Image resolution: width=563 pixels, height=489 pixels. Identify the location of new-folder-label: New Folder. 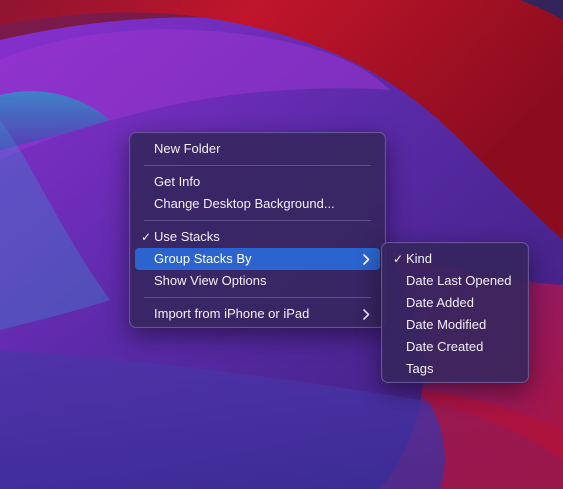
(187, 148).